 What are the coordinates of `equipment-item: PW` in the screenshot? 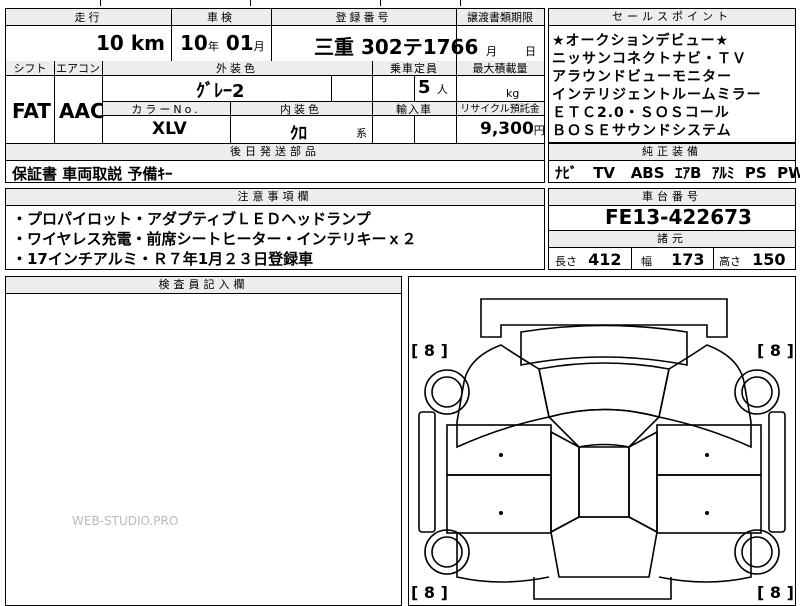 It's located at (788, 173).